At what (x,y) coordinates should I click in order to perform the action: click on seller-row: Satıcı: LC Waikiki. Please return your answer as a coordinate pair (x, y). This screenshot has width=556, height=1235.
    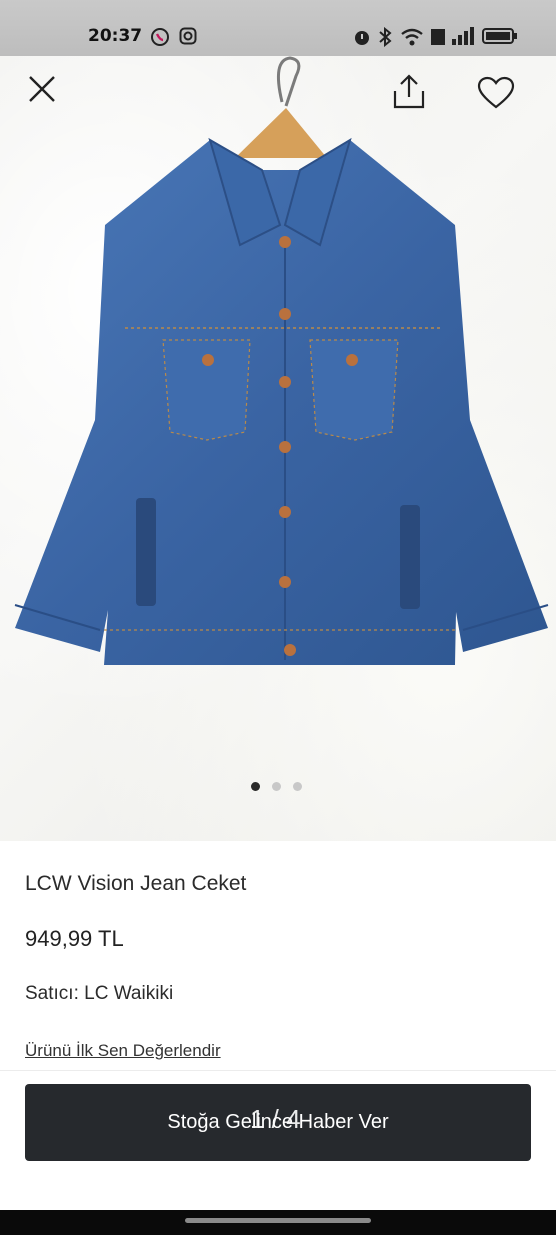
    Looking at the image, I should click on (99, 994).